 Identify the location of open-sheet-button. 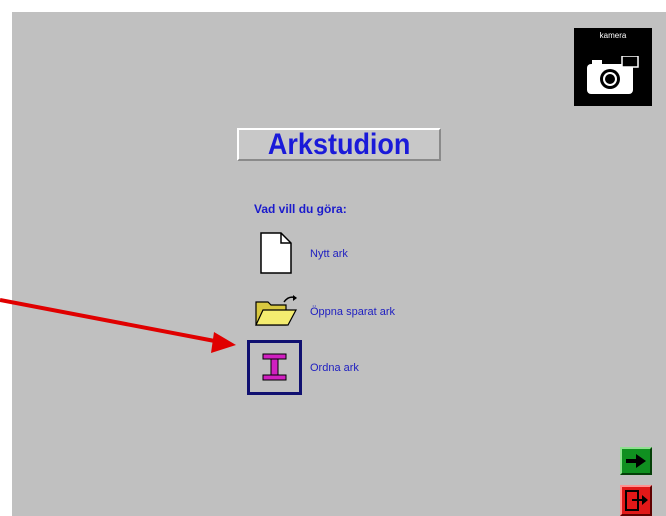
(276, 313).